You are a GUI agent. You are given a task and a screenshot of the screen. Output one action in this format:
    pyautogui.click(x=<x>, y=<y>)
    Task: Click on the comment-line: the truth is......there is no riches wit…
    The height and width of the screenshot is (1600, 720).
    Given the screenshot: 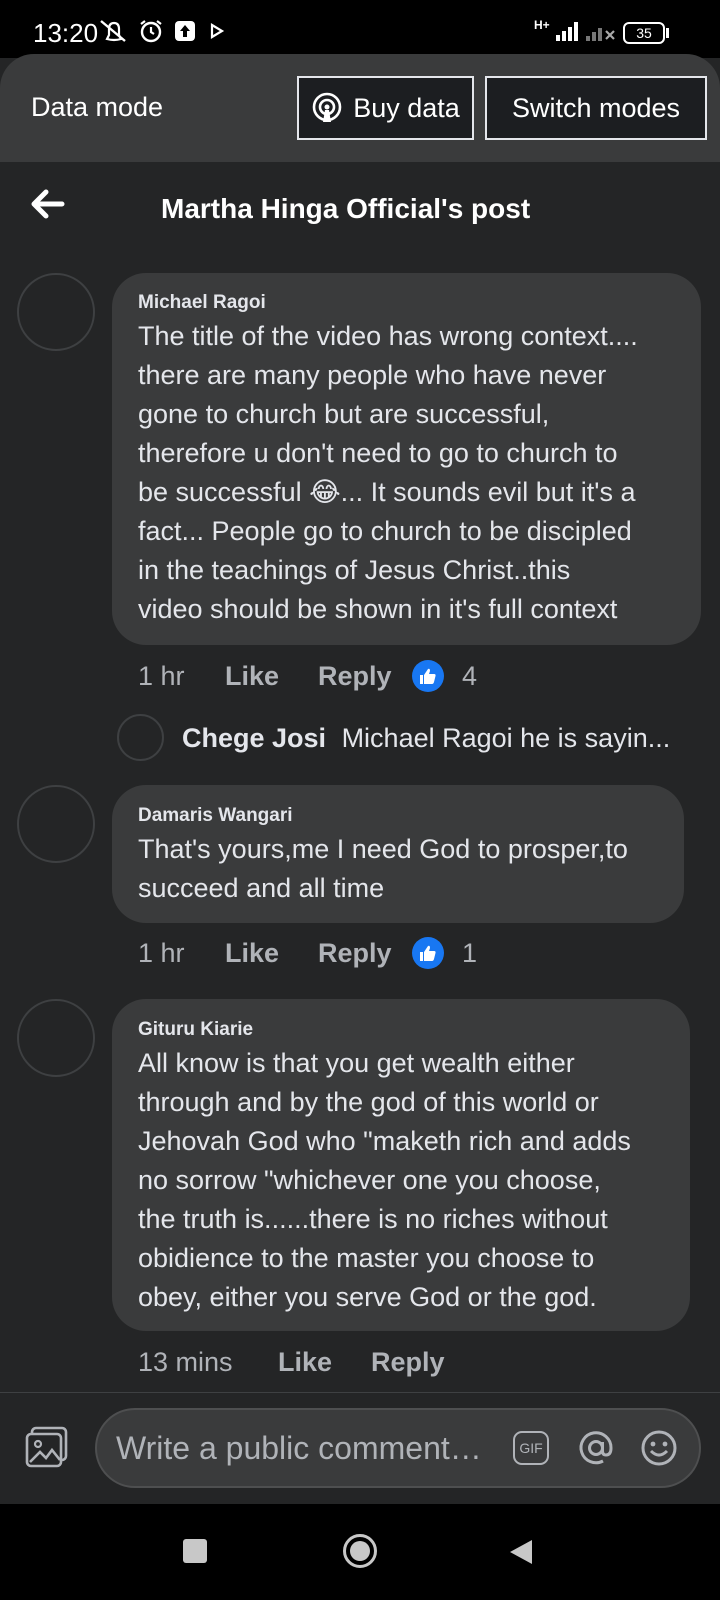 What is the action you would take?
    pyautogui.click(x=373, y=1219)
    